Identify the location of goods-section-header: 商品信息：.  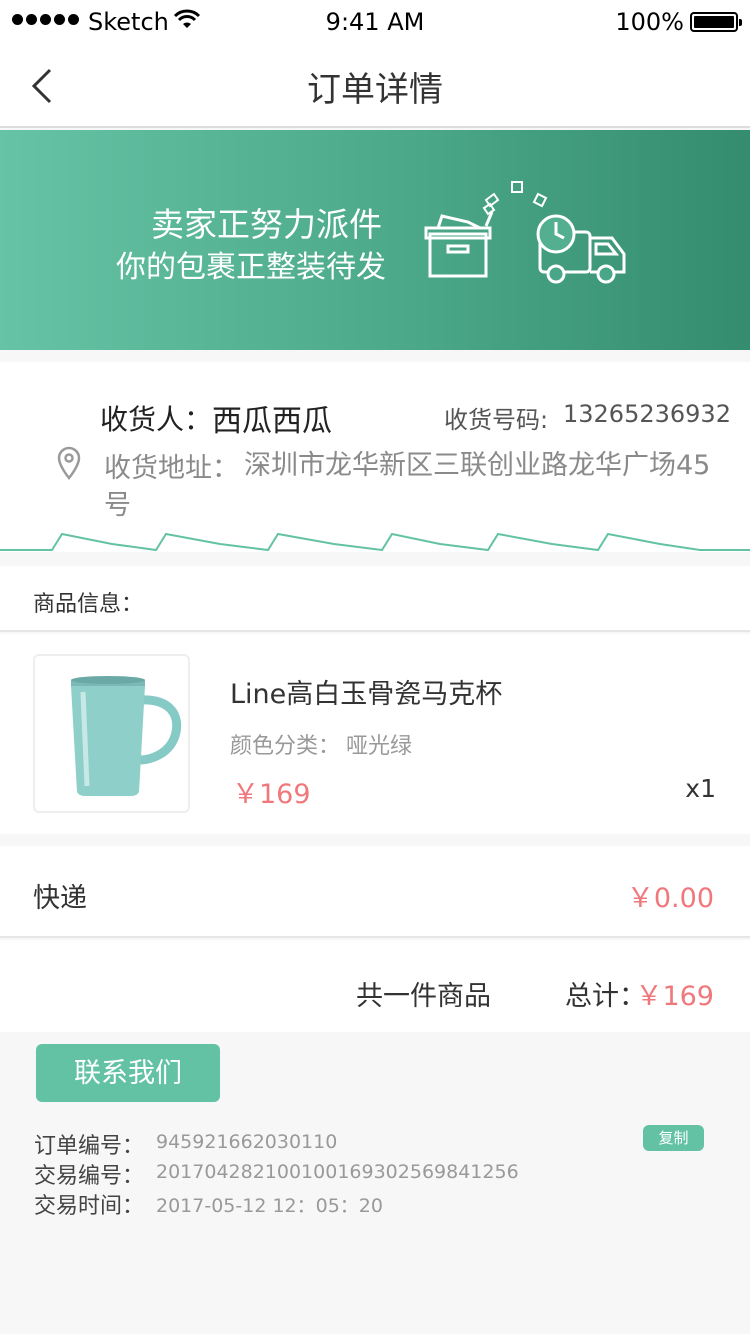
(375, 599).